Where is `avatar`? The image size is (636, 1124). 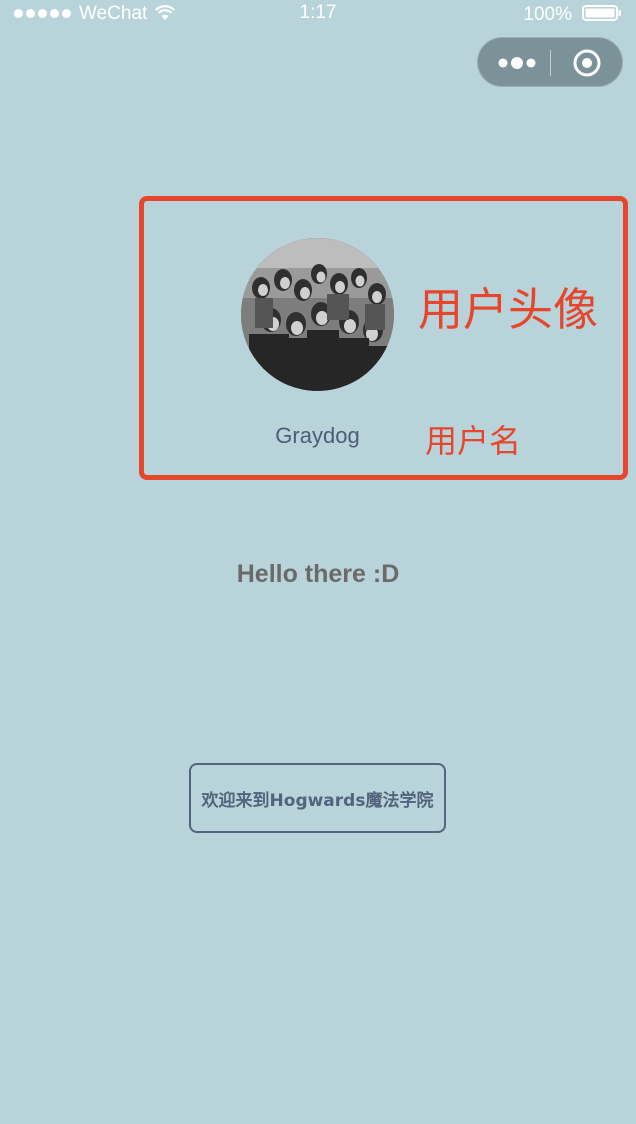 avatar is located at coordinates (317, 314).